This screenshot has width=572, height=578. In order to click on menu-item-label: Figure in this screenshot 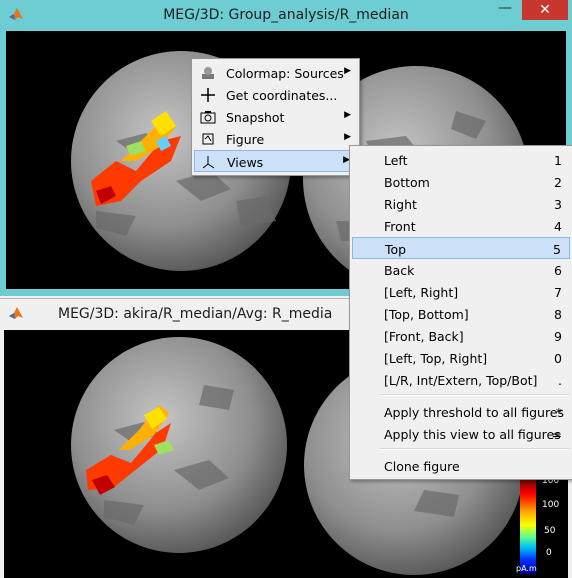, I will do `click(245, 139)`.